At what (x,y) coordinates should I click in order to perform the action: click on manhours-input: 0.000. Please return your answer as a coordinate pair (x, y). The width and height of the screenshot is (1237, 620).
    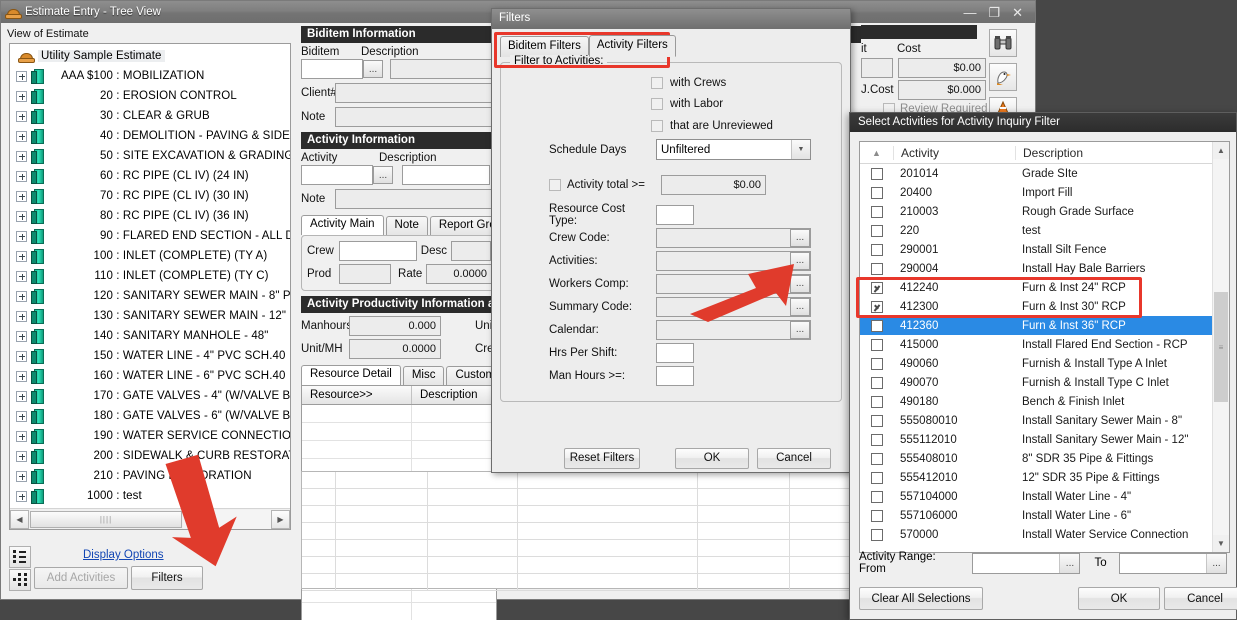
    Looking at the image, I should click on (395, 326).